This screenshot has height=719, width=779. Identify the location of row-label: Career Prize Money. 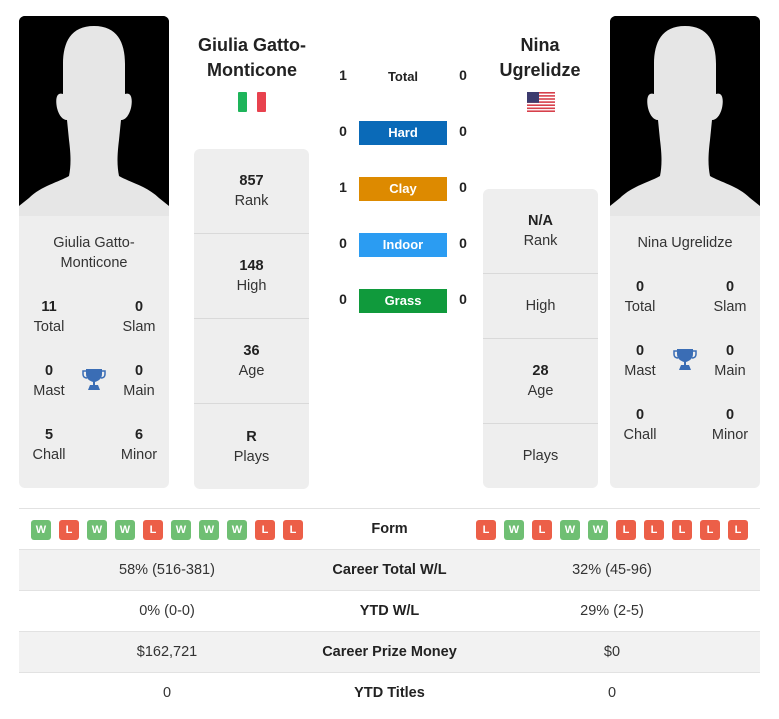
(389, 652).